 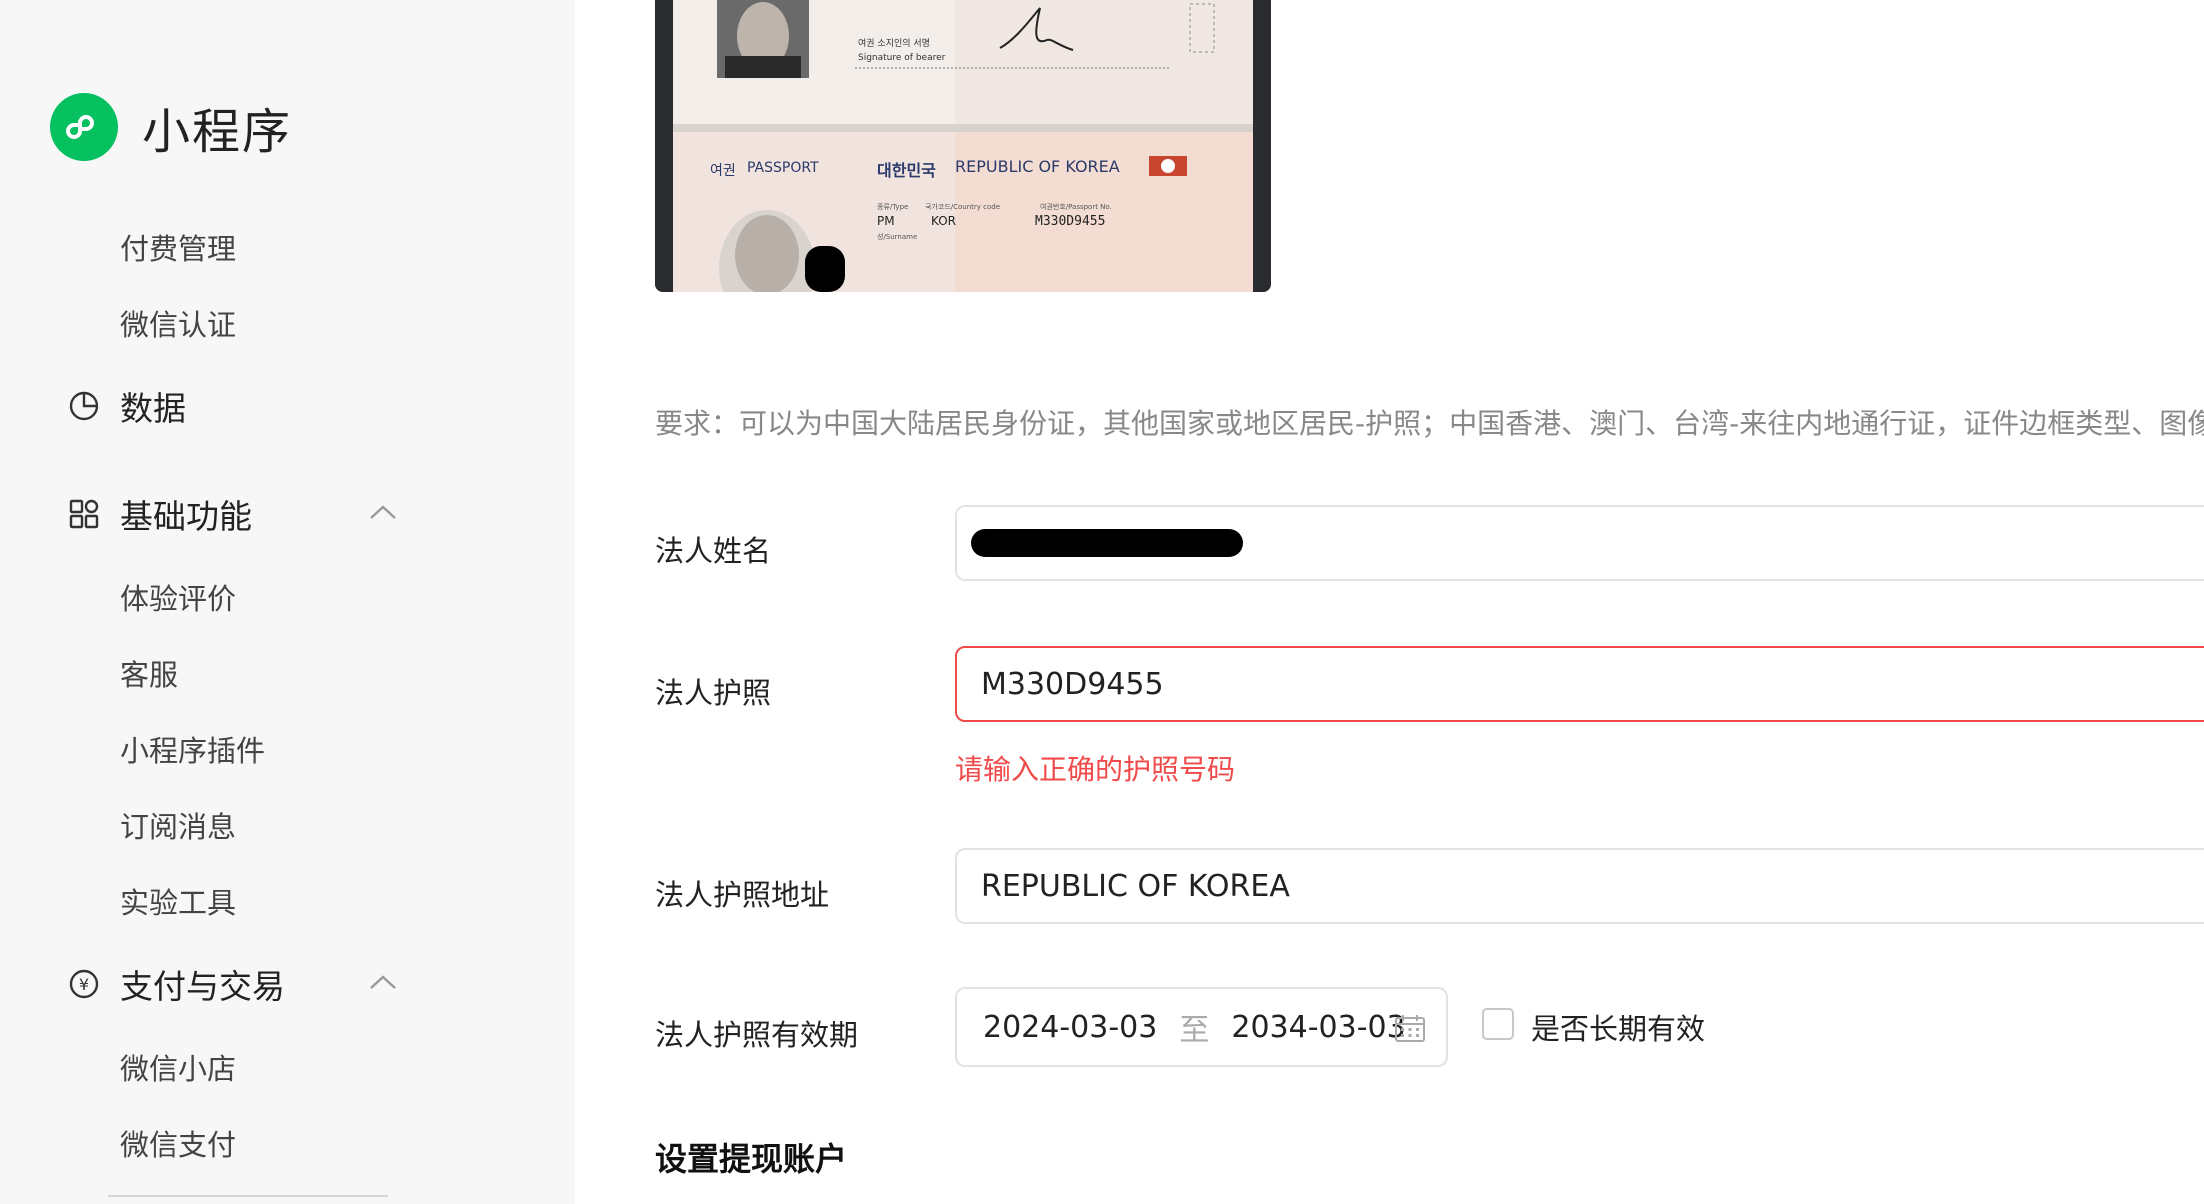 I want to click on passport-input: M330D9455, so click(x=1579, y=684).